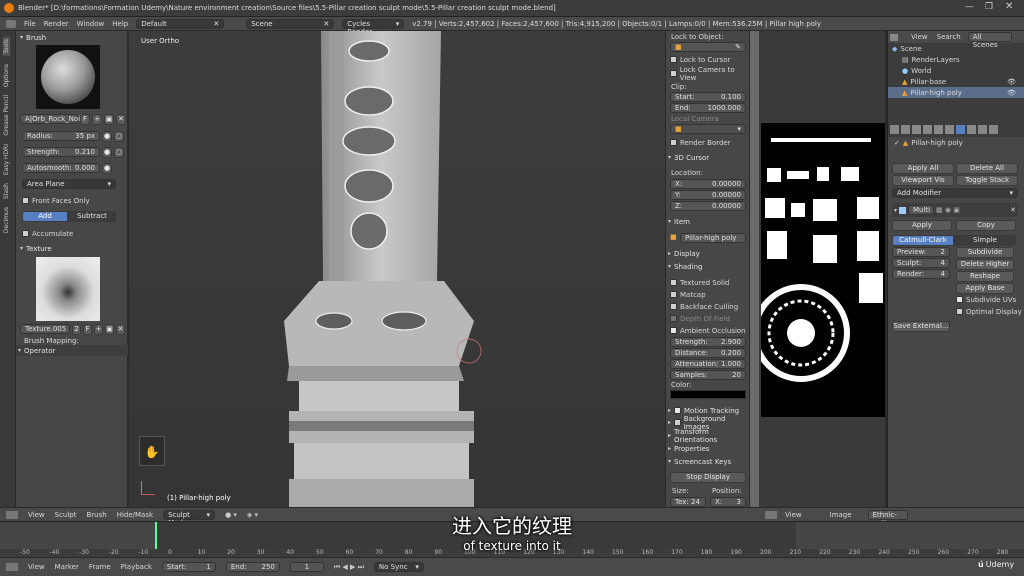 The image size is (1024, 576). Describe the element at coordinates (754, 269) in the screenshot. I see `area-divider` at that location.